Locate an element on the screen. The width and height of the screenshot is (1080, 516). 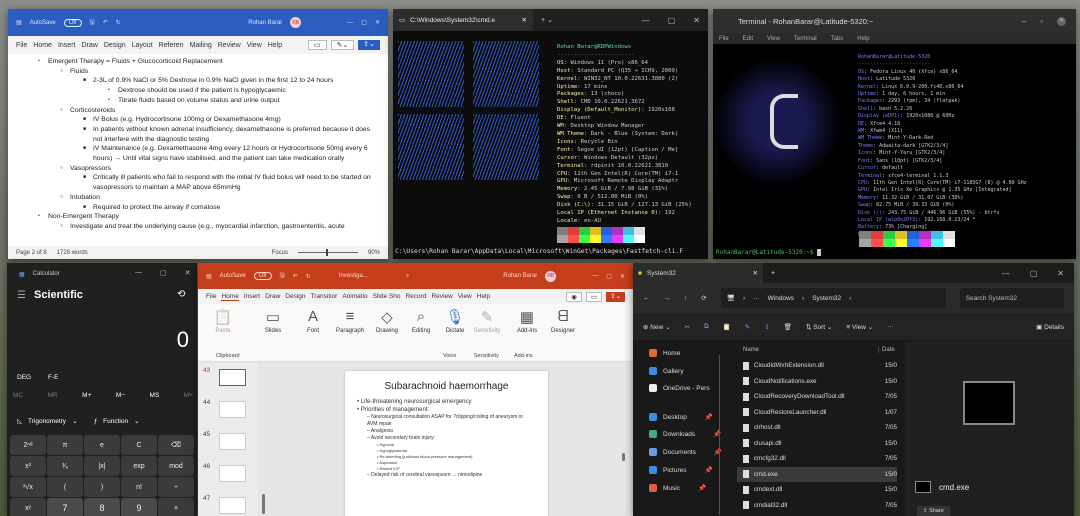
key-button: × is located at coordinates (176, 507).